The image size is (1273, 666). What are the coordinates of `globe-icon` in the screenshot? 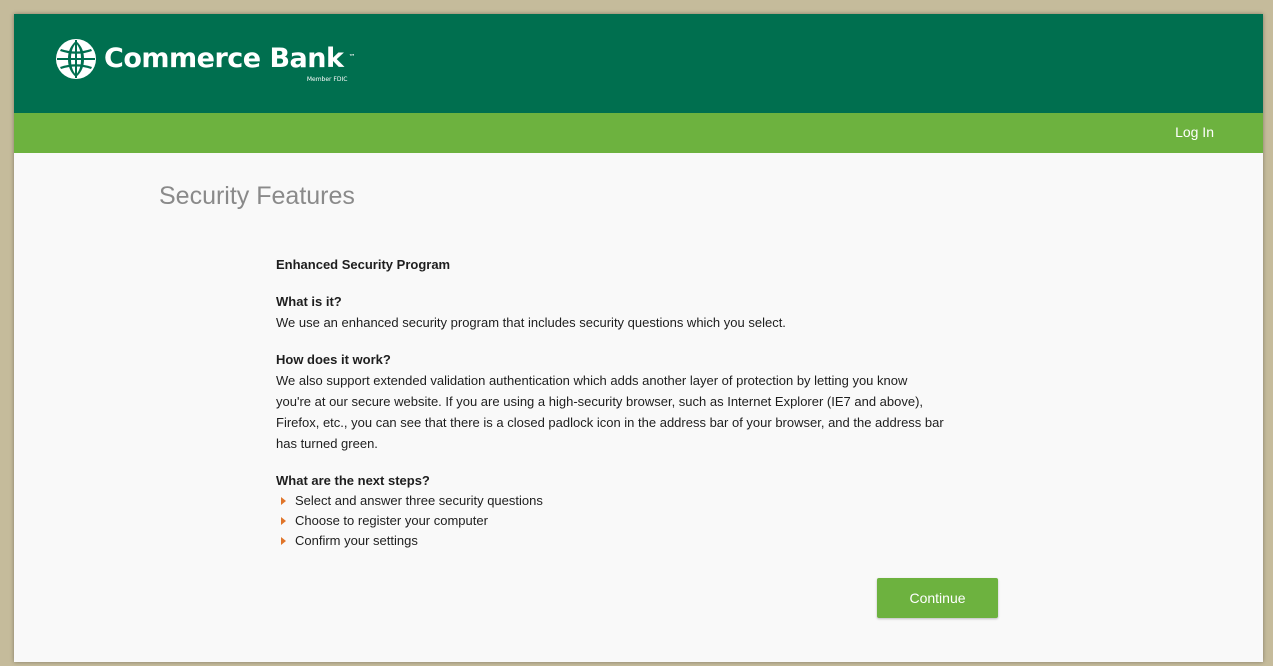 It's located at (76, 59).